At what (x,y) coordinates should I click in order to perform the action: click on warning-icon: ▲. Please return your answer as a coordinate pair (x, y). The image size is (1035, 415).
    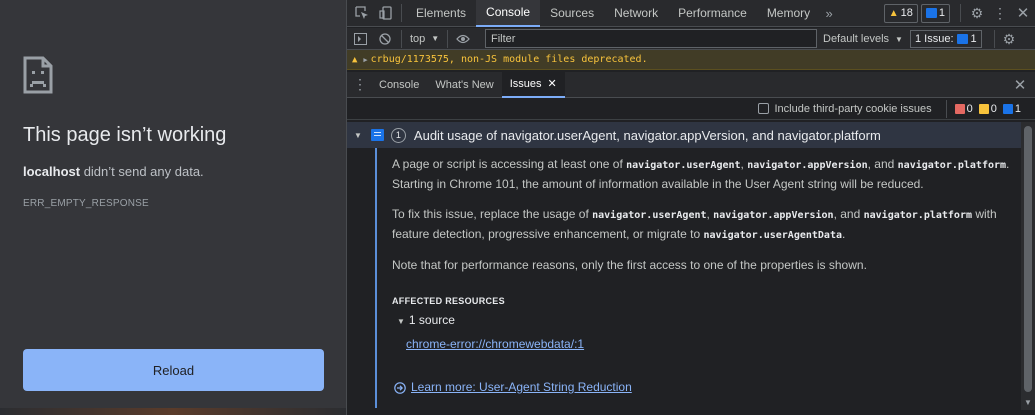
    Looking at the image, I should click on (893, 13).